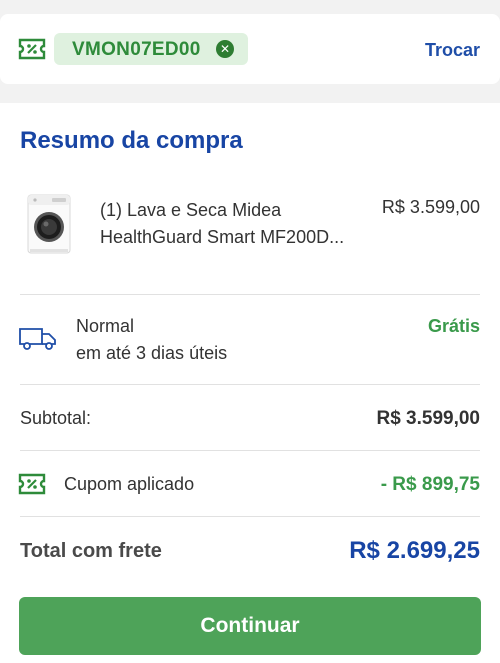 The width and height of the screenshot is (500, 663). Describe the element at coordinates (56, 418) in the screenshot. I see `subtotal-label: Subtotal:` at that location.